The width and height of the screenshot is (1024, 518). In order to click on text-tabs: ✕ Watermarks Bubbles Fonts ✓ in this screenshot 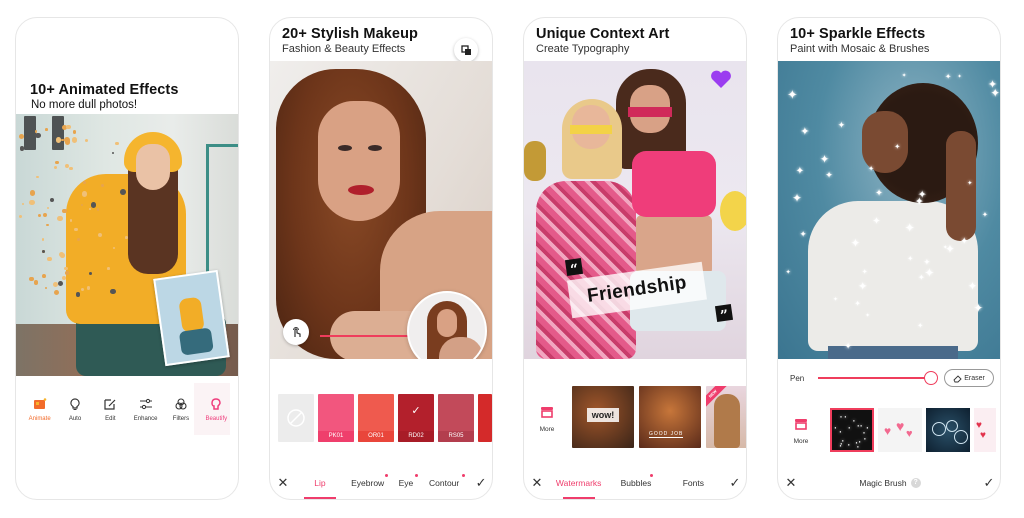, I will do `click(635, 483)`.